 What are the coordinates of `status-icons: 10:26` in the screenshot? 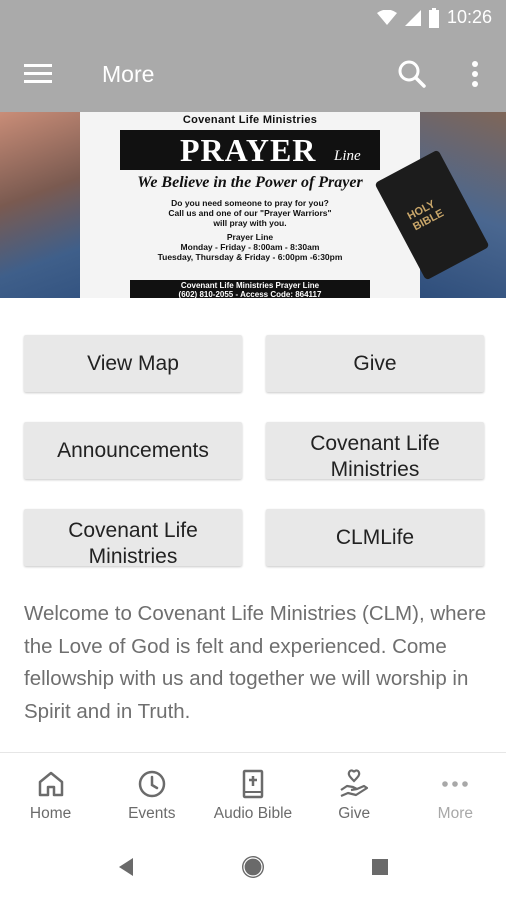 It's located at (434, 17).